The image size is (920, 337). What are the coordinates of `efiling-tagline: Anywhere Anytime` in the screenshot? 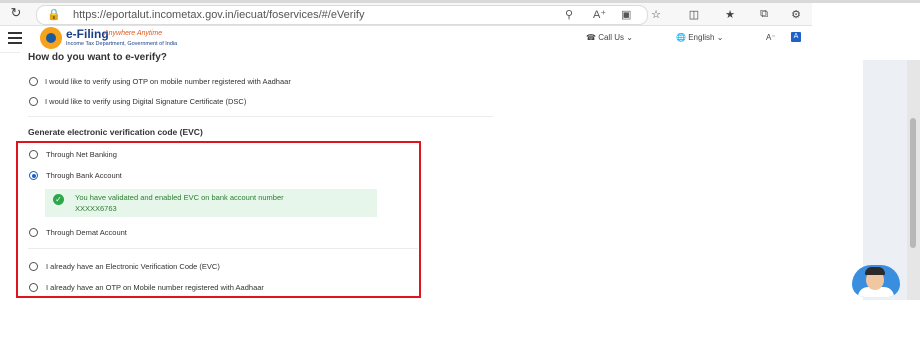 It's located at (133, 33).